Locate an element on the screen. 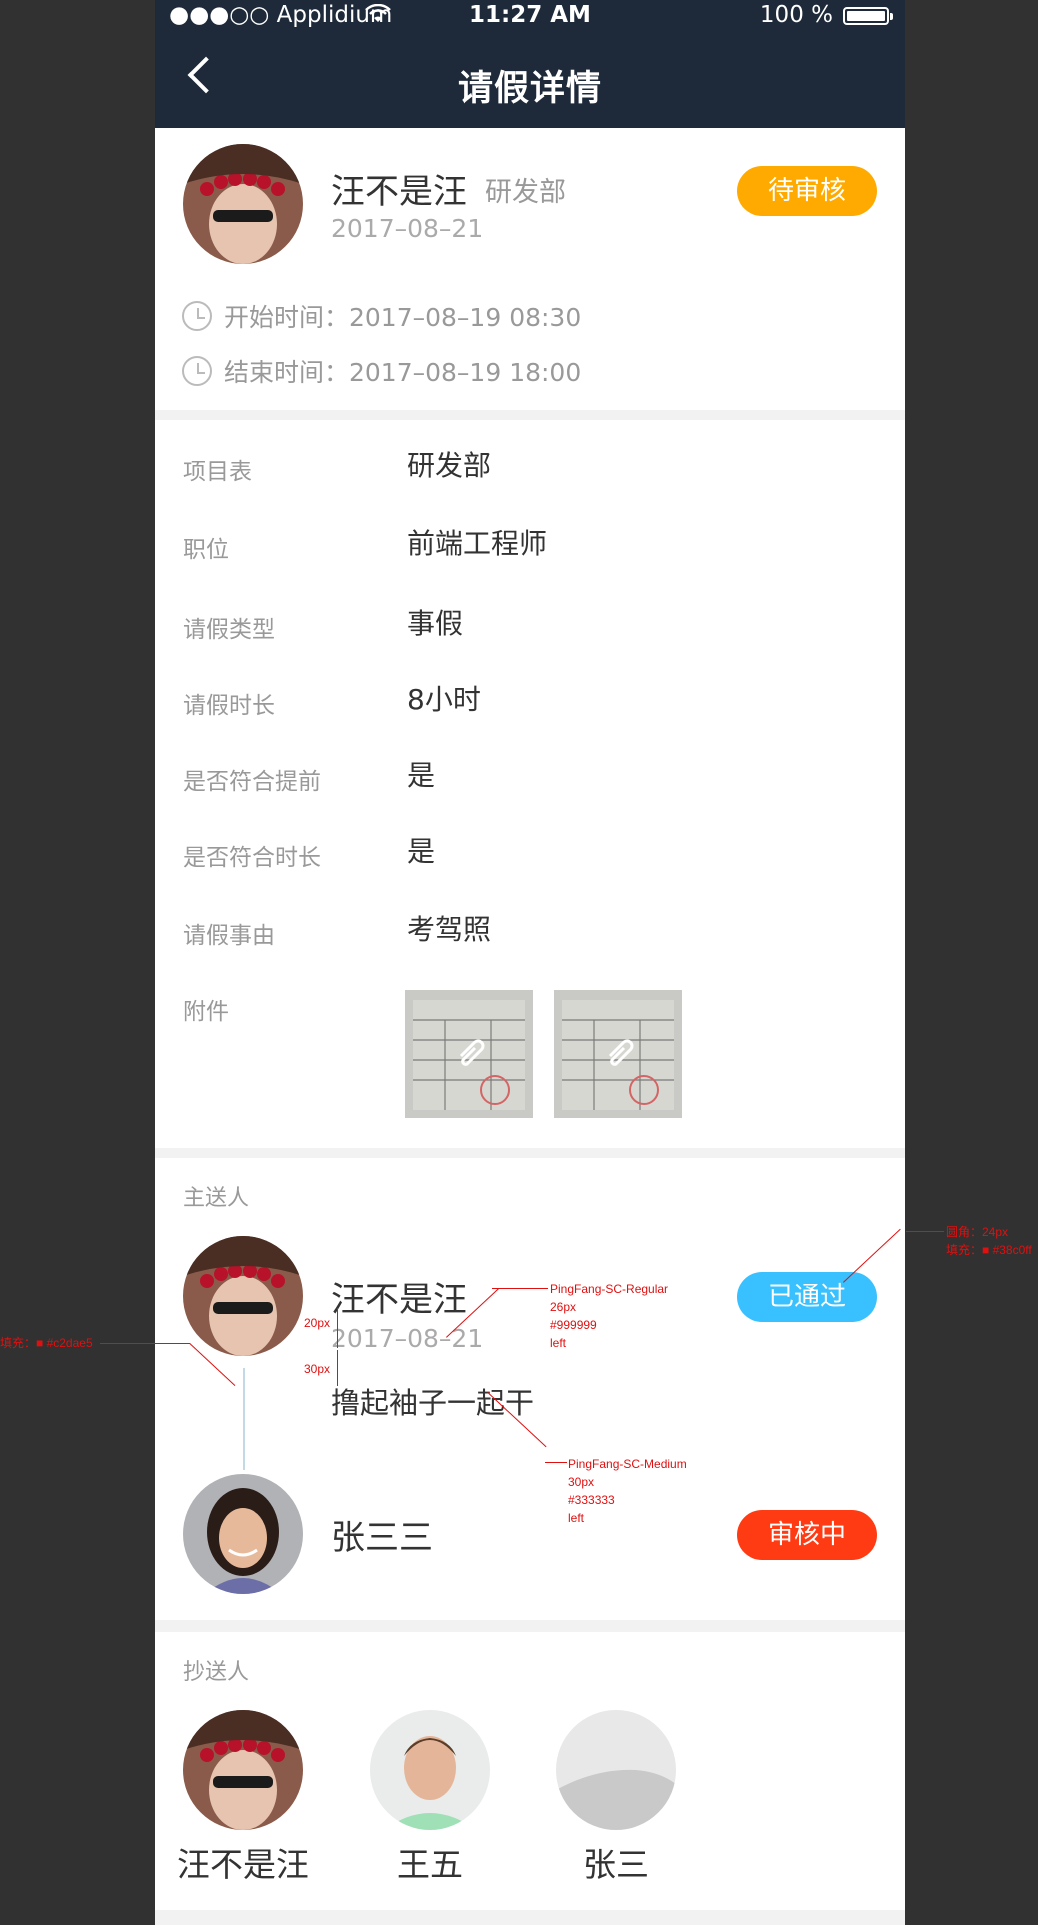 This screenshot has height=1925, width=1038. applicant-date: 2017–08–21 is located at coordinates (407, 228).